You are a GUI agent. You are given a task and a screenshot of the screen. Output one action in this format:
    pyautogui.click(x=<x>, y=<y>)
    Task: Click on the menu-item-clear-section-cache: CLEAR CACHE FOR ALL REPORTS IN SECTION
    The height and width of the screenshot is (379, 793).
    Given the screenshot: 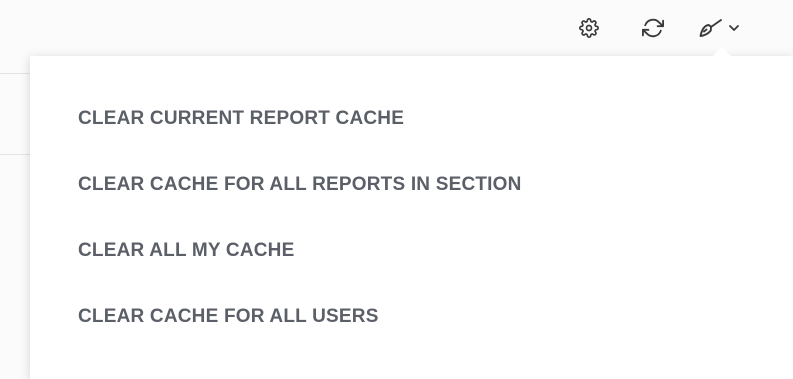 What is the action you would take?
    pyautogui.click(x=300, y=185)
    